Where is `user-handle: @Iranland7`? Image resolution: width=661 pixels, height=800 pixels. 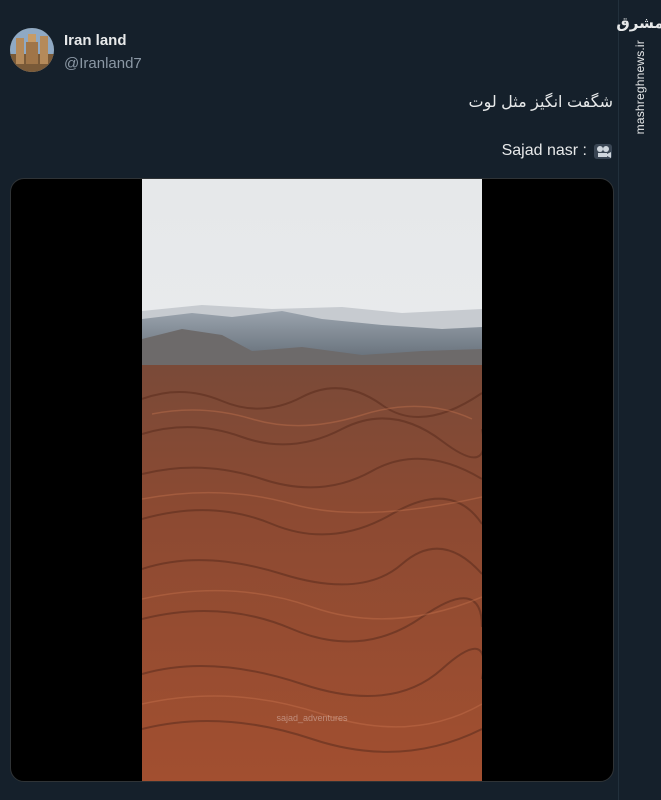 user-handle: @Iranland7 is located at coordinates (103, 63).